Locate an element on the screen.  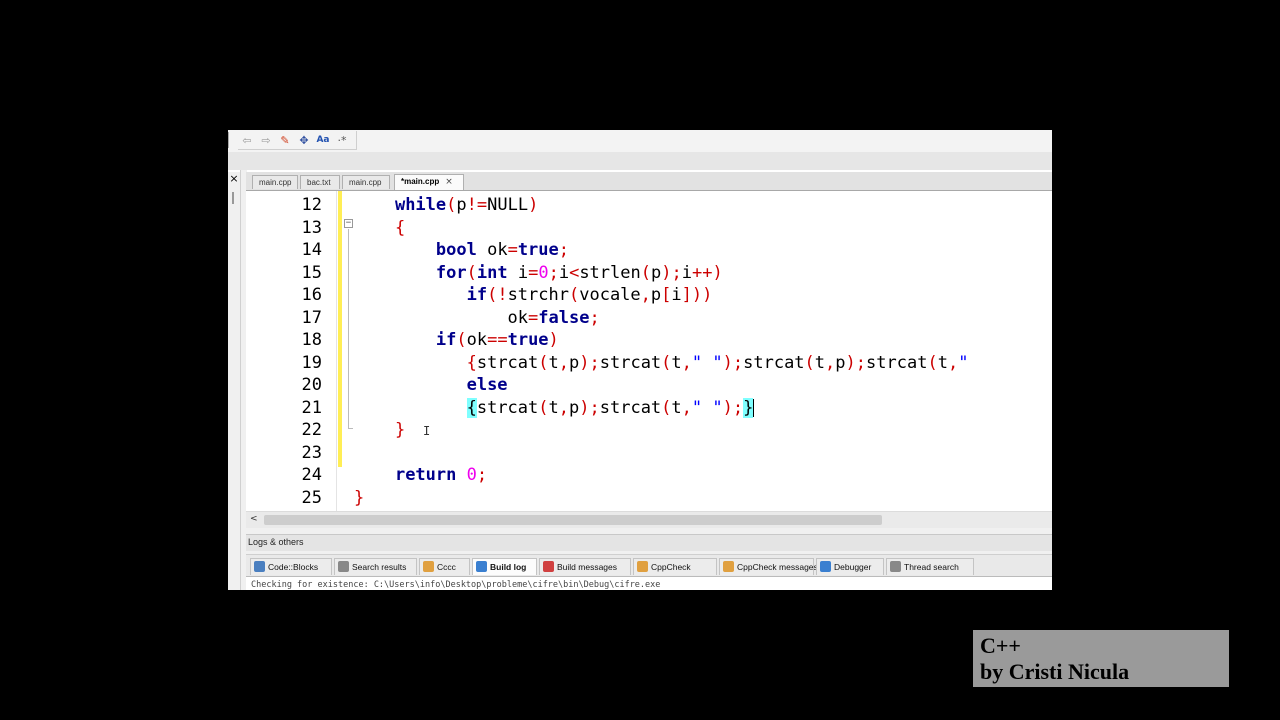
logs-tab-build-log: Build log is located at coordinates (504, 566).